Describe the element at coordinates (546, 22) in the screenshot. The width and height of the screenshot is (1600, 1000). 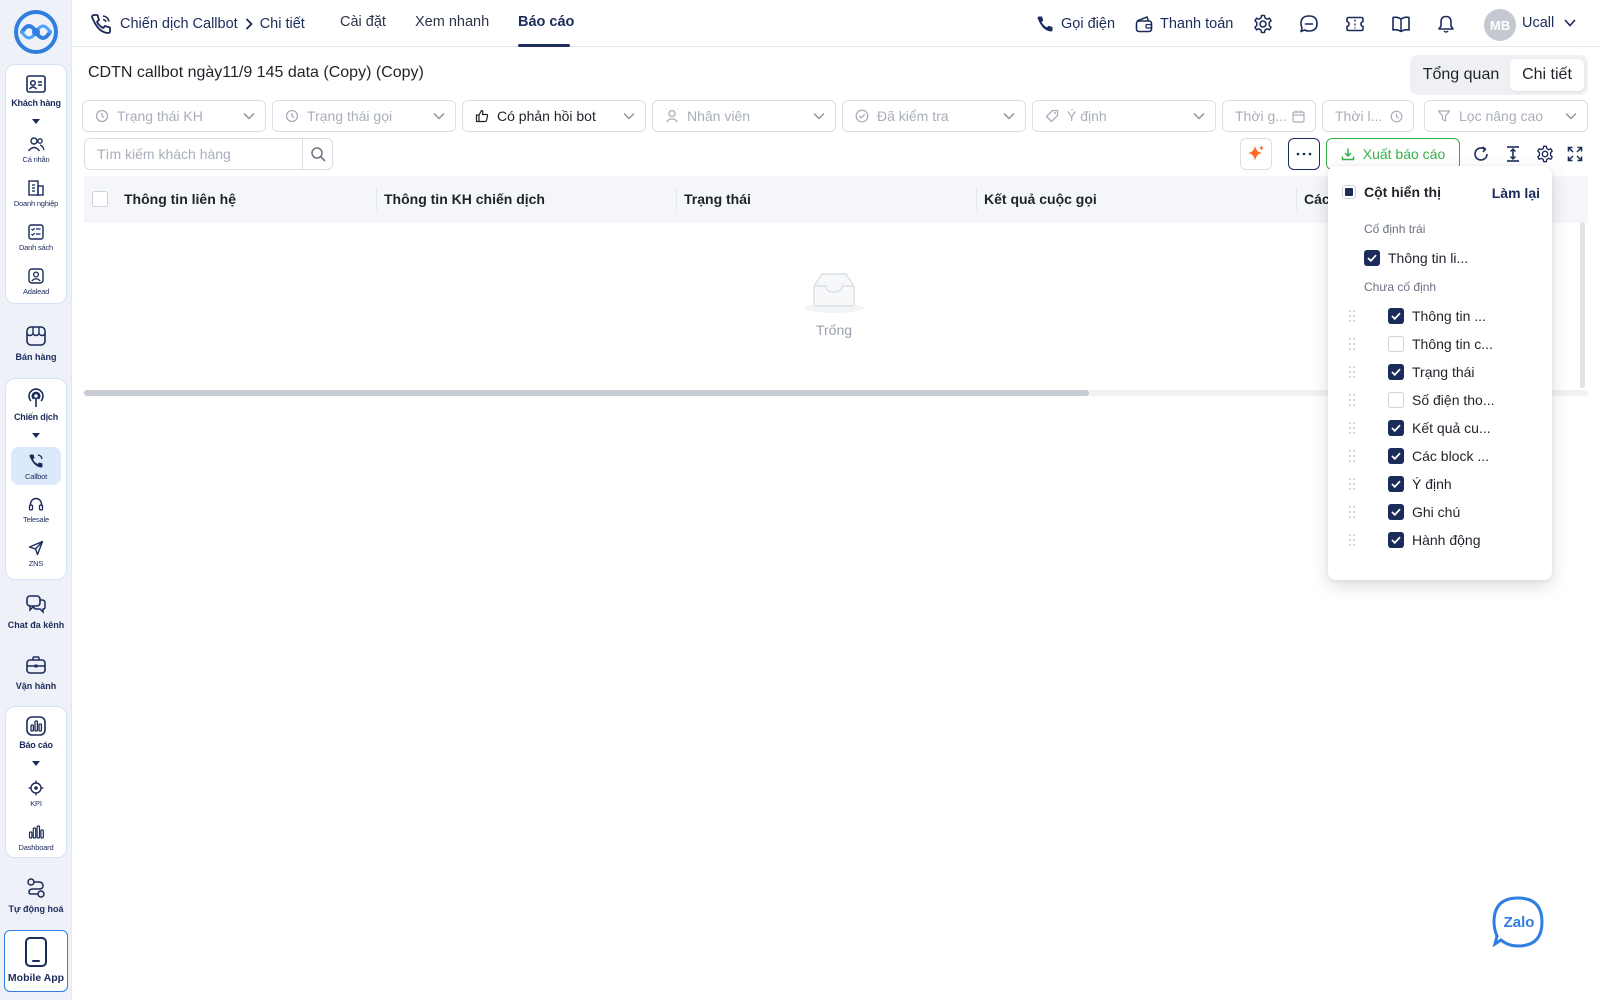
I see `tab-report: Báo cáo` at that location.